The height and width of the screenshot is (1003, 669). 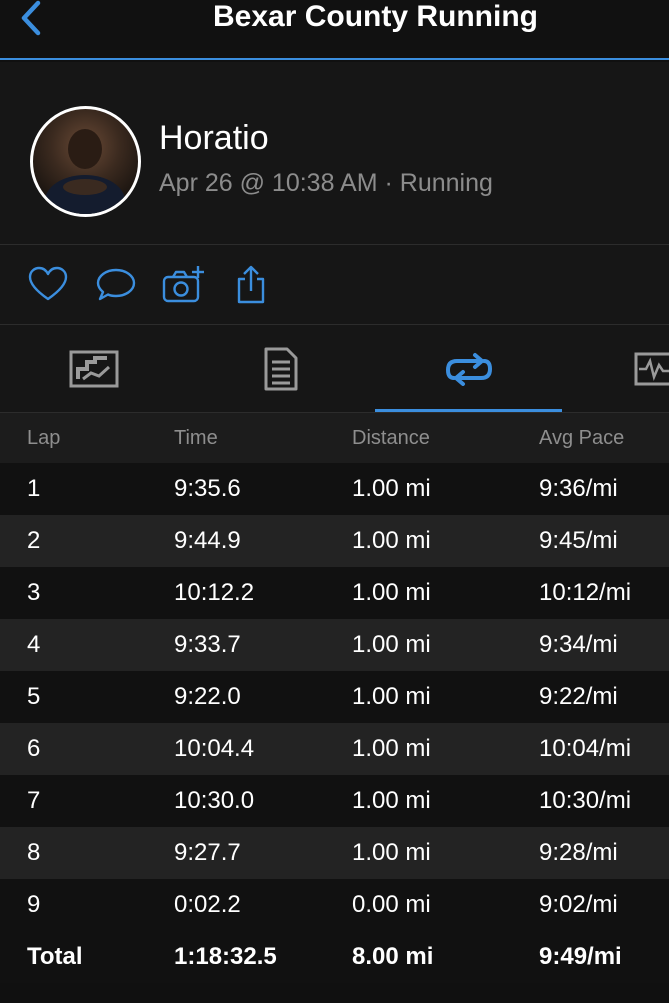 I want to click on add-photo-button, so click(x=183, y=285).